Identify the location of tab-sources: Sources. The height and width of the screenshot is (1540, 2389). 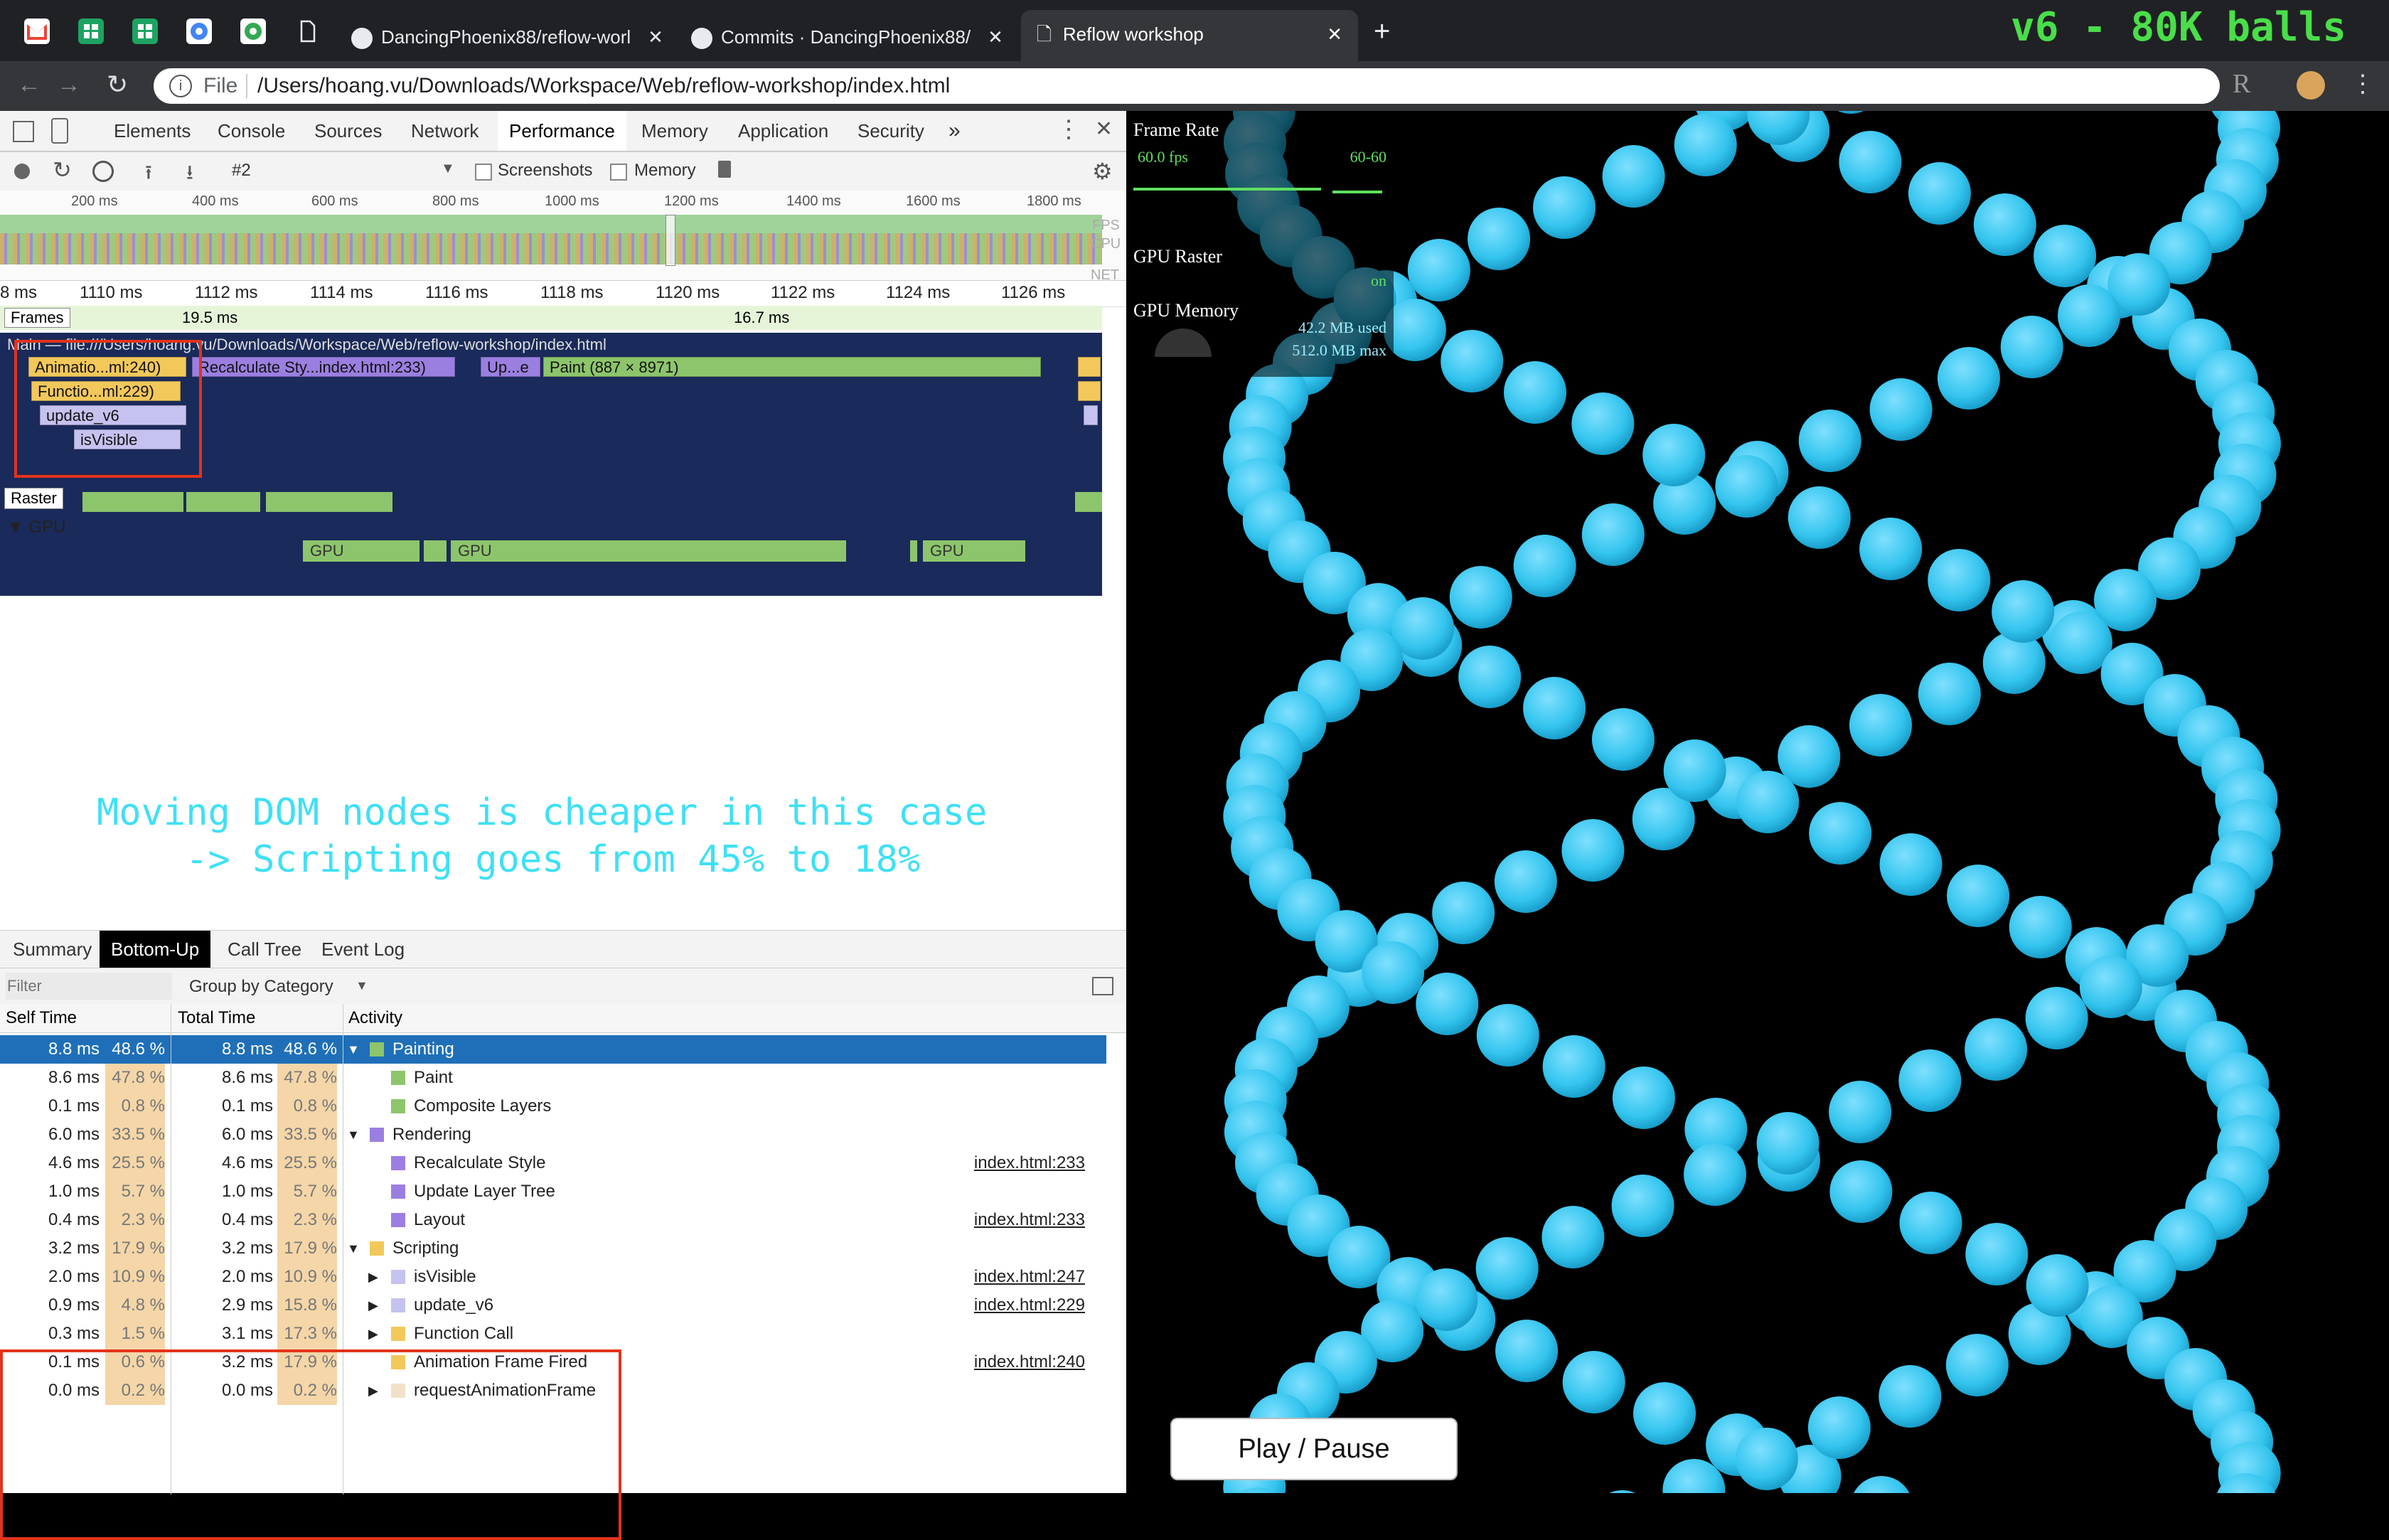
(348, 131).